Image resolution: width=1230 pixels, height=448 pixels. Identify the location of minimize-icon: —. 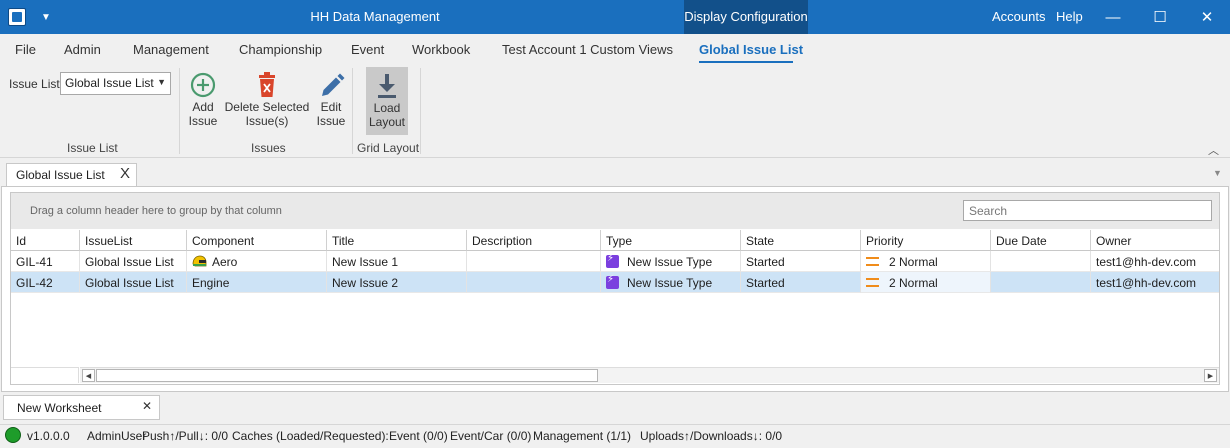
(1113, 17).